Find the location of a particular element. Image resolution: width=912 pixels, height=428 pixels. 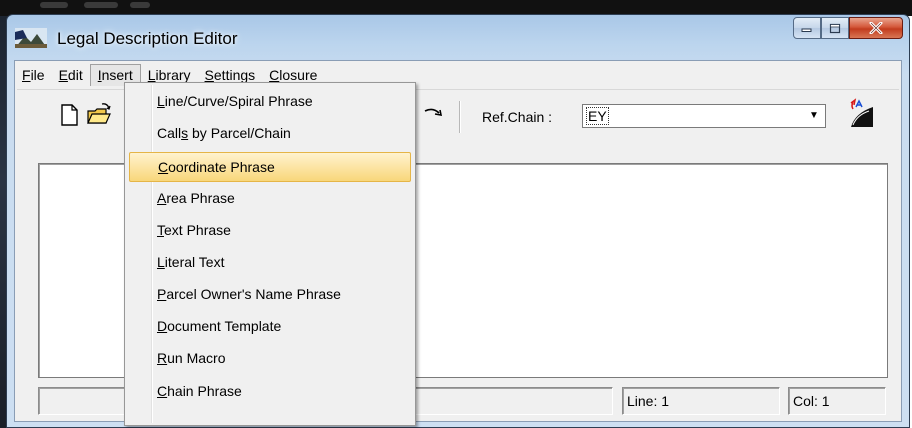

caption-buttons is located at coordinates (848, 28).